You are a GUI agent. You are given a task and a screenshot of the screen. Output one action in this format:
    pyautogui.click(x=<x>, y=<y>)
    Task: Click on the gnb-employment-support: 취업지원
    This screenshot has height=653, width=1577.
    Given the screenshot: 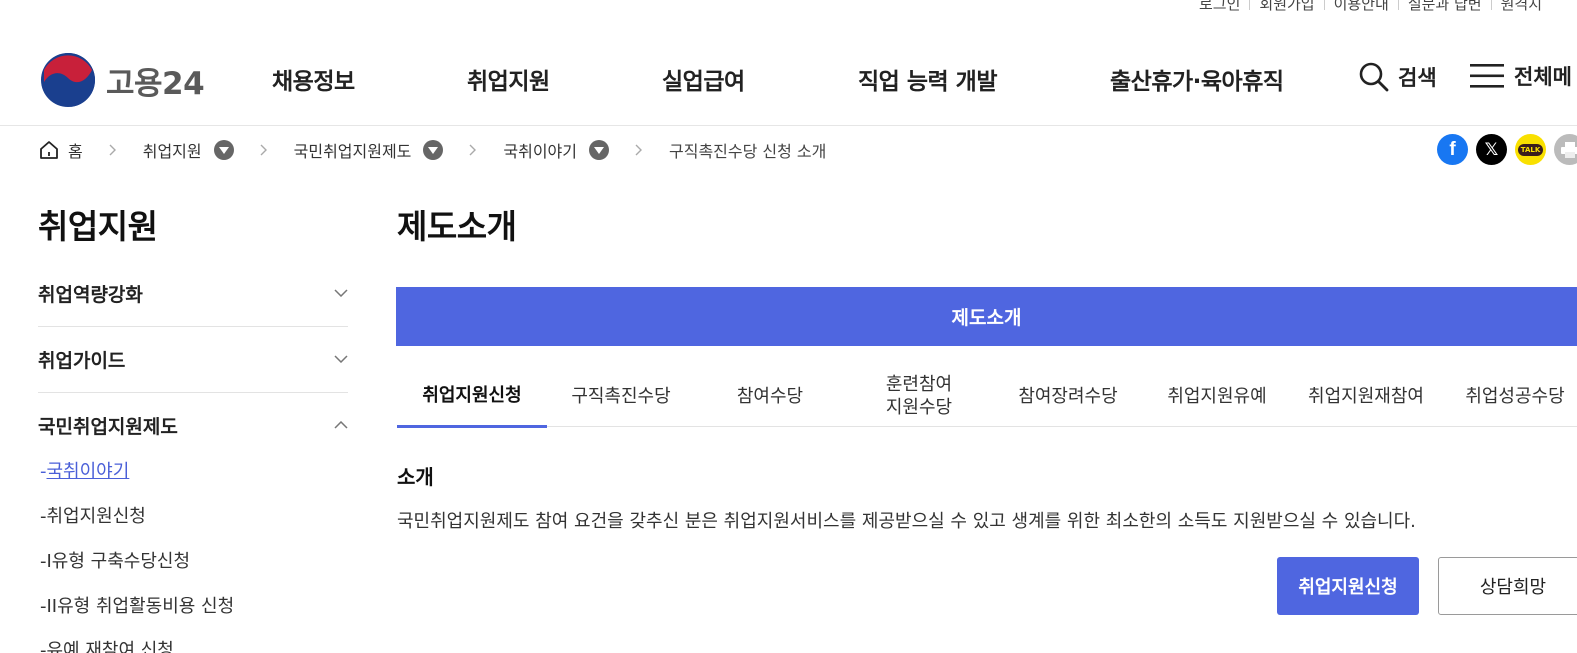 What is the action you would take?
    pyautogui.click(x=508, y=79)
    